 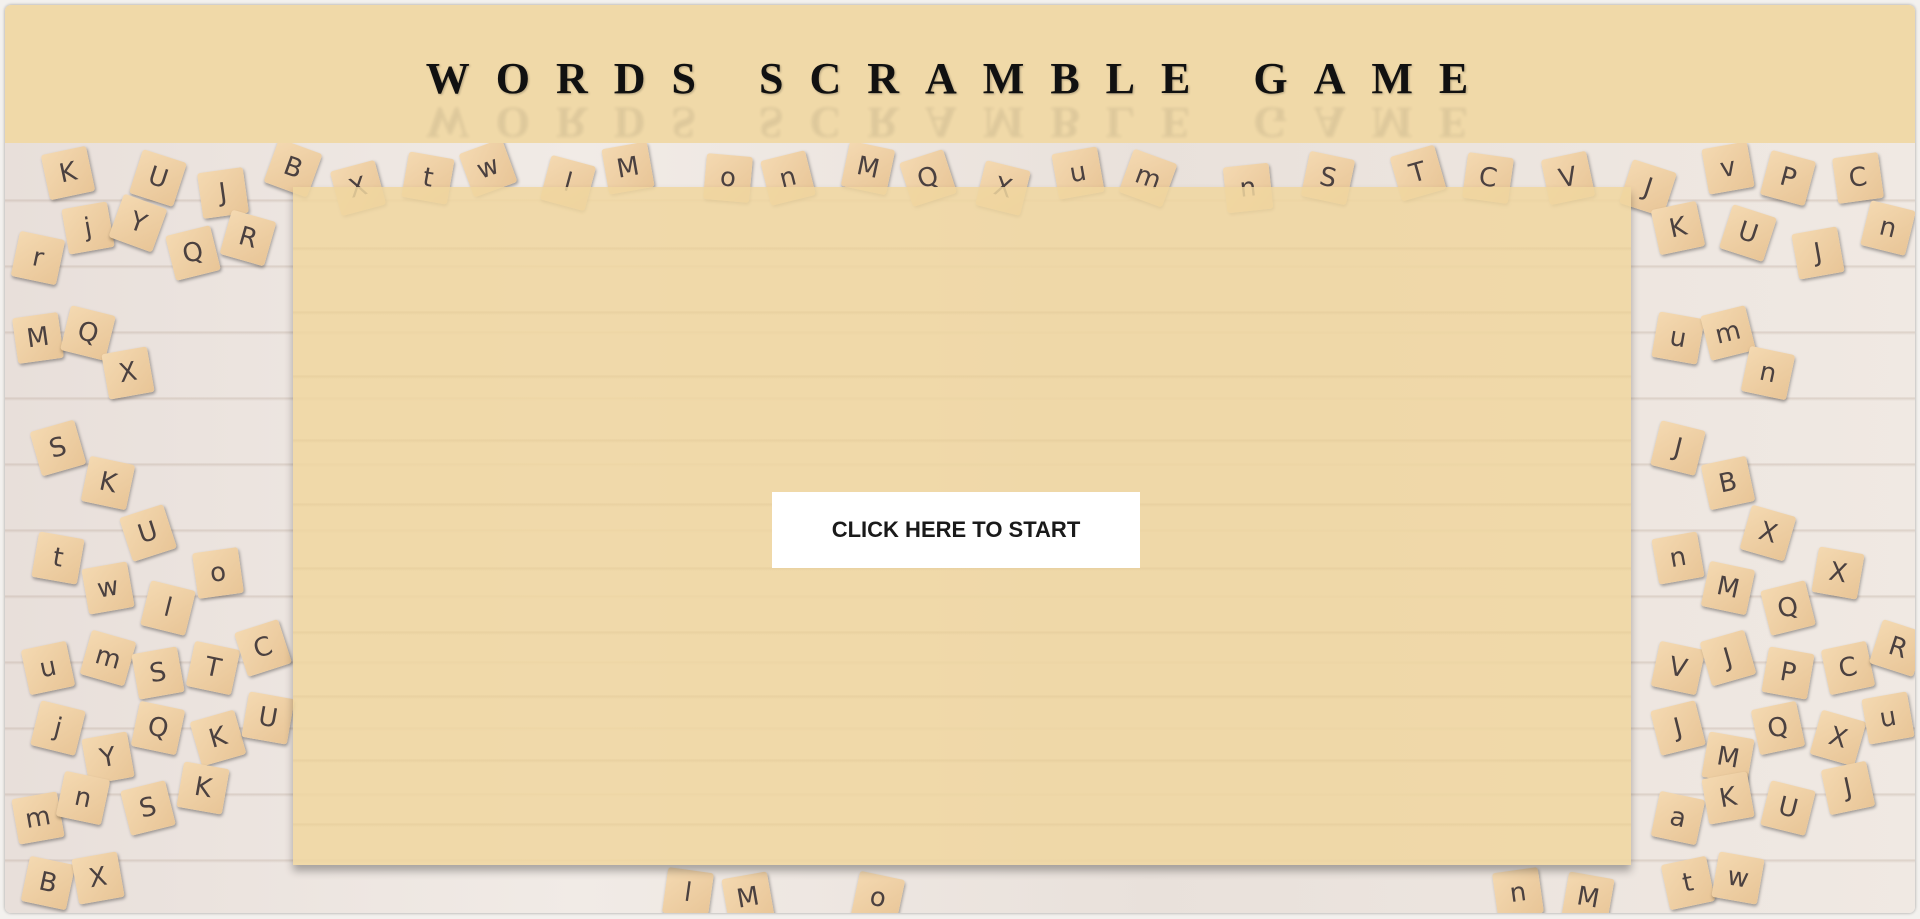 What do you see at coordinates (1678, 668) in the screenshot?
I see `letter-tile: V` at bounding box center [1678, 668].